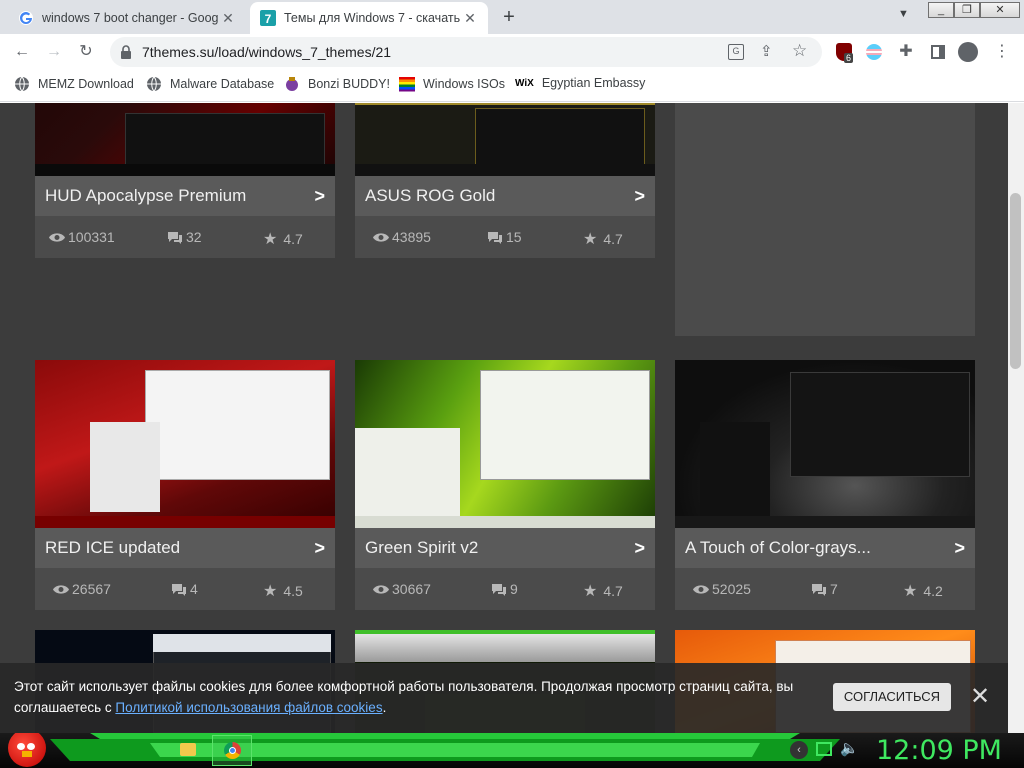  I want to click on comment-count: 32, so click(194, 237).